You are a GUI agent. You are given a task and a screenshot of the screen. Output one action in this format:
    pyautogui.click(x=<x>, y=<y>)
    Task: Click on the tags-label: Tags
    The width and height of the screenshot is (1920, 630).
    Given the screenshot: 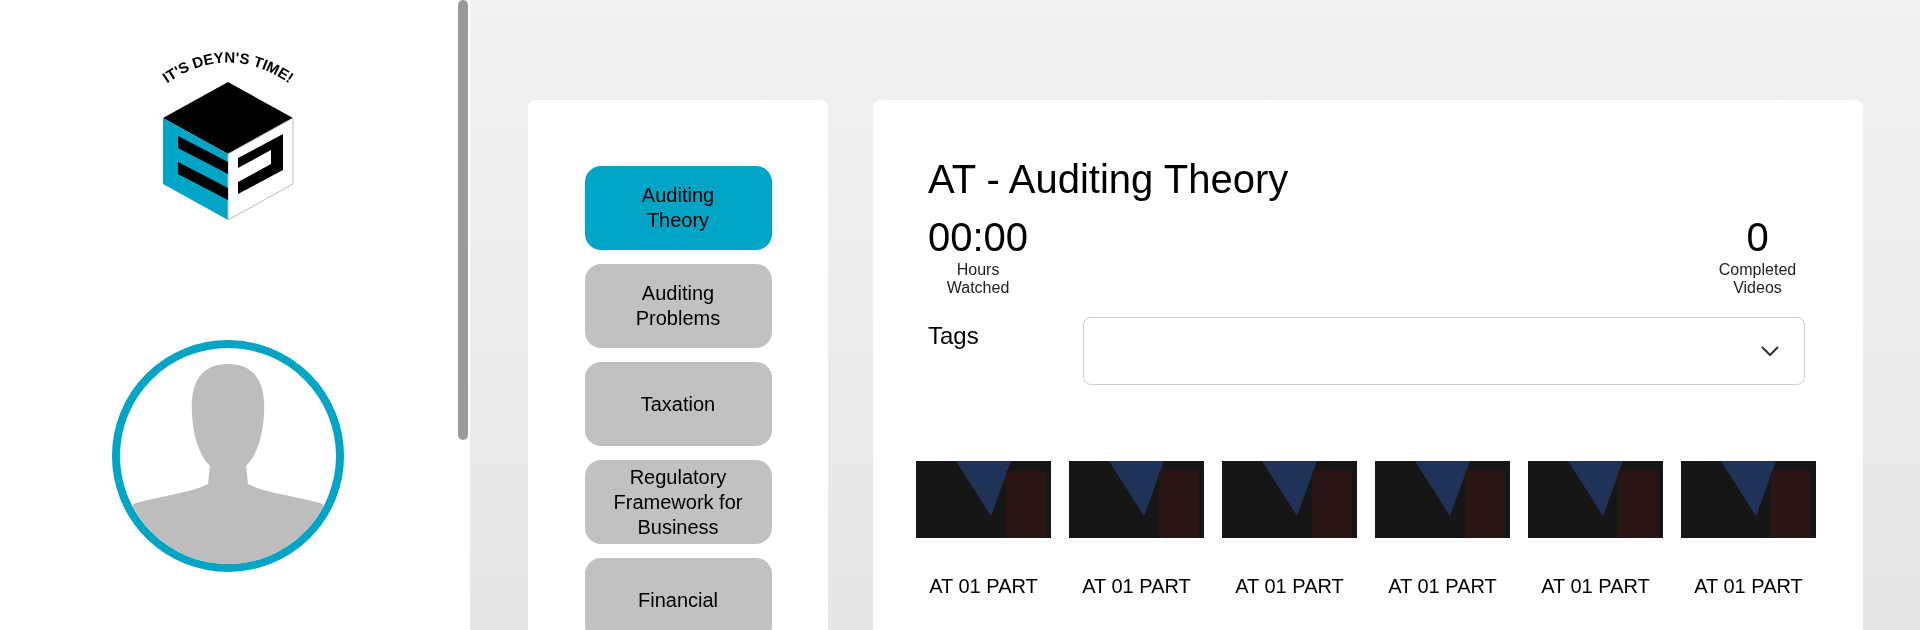 What is the action you would take?
    pyautogui.click(x=954, y=336)
    